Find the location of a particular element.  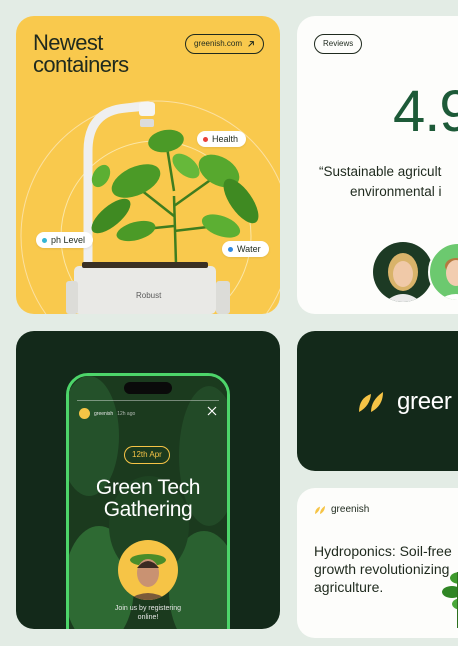

story-progress-bar is located at coordinates (148, 400).